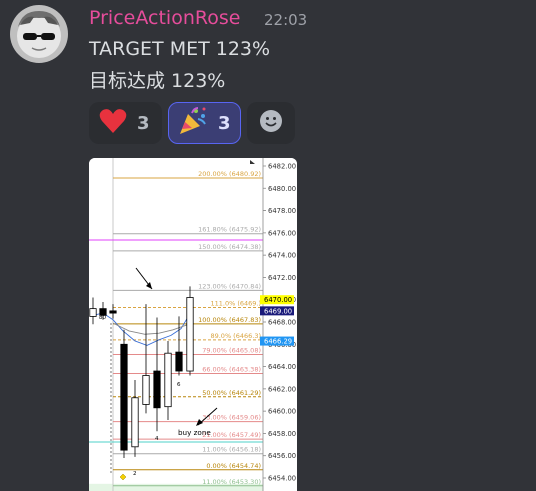 The image size is (536, 491). Describe the element at coordinates (229, 320) in the screenshot. I see `fib-level-label: 100.00% (6467.83)` at that location.